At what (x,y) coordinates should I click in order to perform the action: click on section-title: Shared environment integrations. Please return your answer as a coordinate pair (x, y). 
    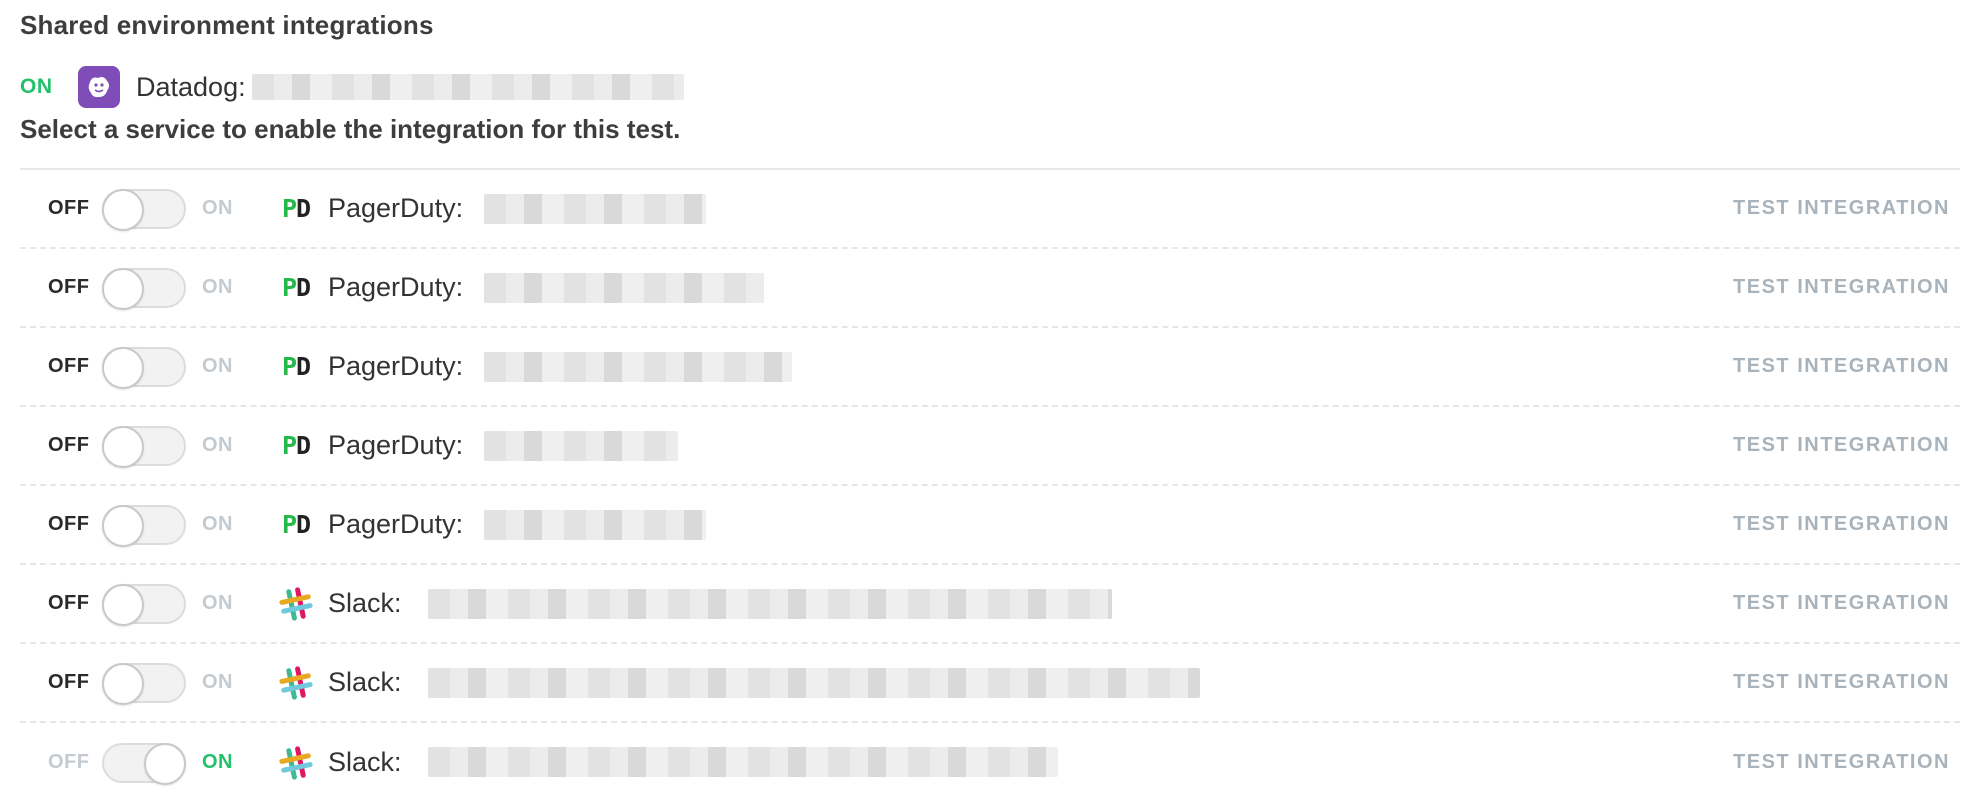
    Looking at the image, I should click on (227, 25).